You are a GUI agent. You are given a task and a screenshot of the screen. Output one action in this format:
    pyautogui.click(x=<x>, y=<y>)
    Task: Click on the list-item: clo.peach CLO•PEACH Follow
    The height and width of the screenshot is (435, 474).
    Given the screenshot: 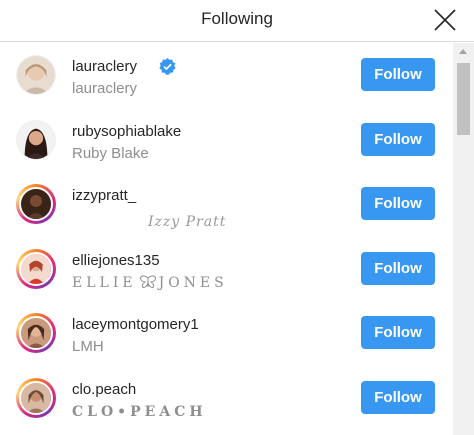 What is the action you would take?
    pyautogui.click(x=226, y=398)
    